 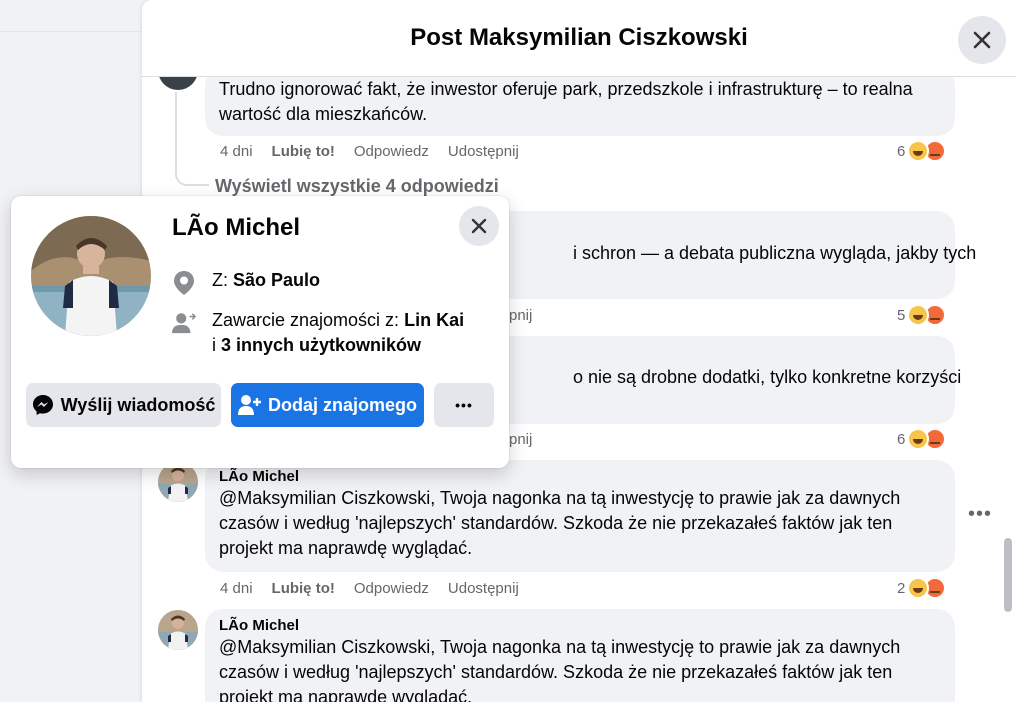 What do you see at coordinates (249, 405) in the screenshot?
I see `add-friend-icon` at bounding box center [249, 405].